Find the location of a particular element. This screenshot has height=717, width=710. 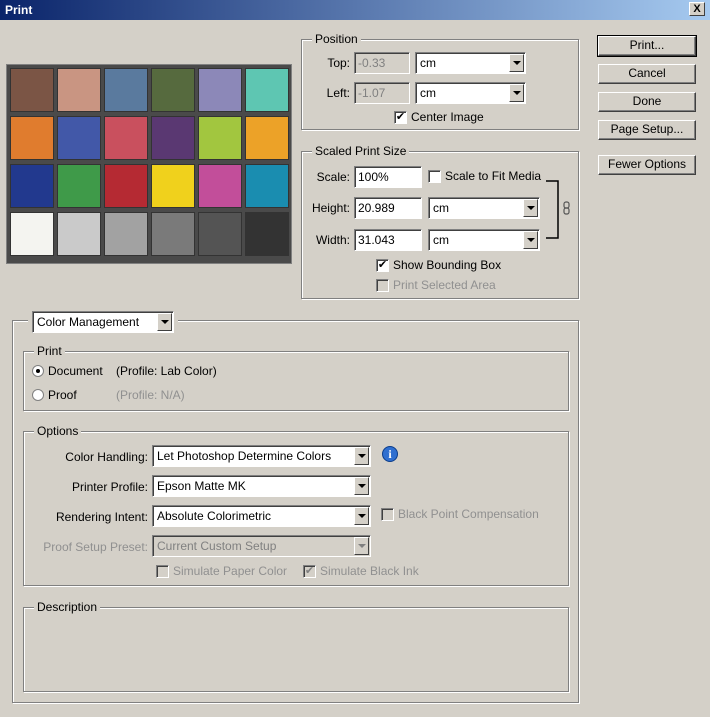

options-legend: Options is located at coordinates (58, 431).